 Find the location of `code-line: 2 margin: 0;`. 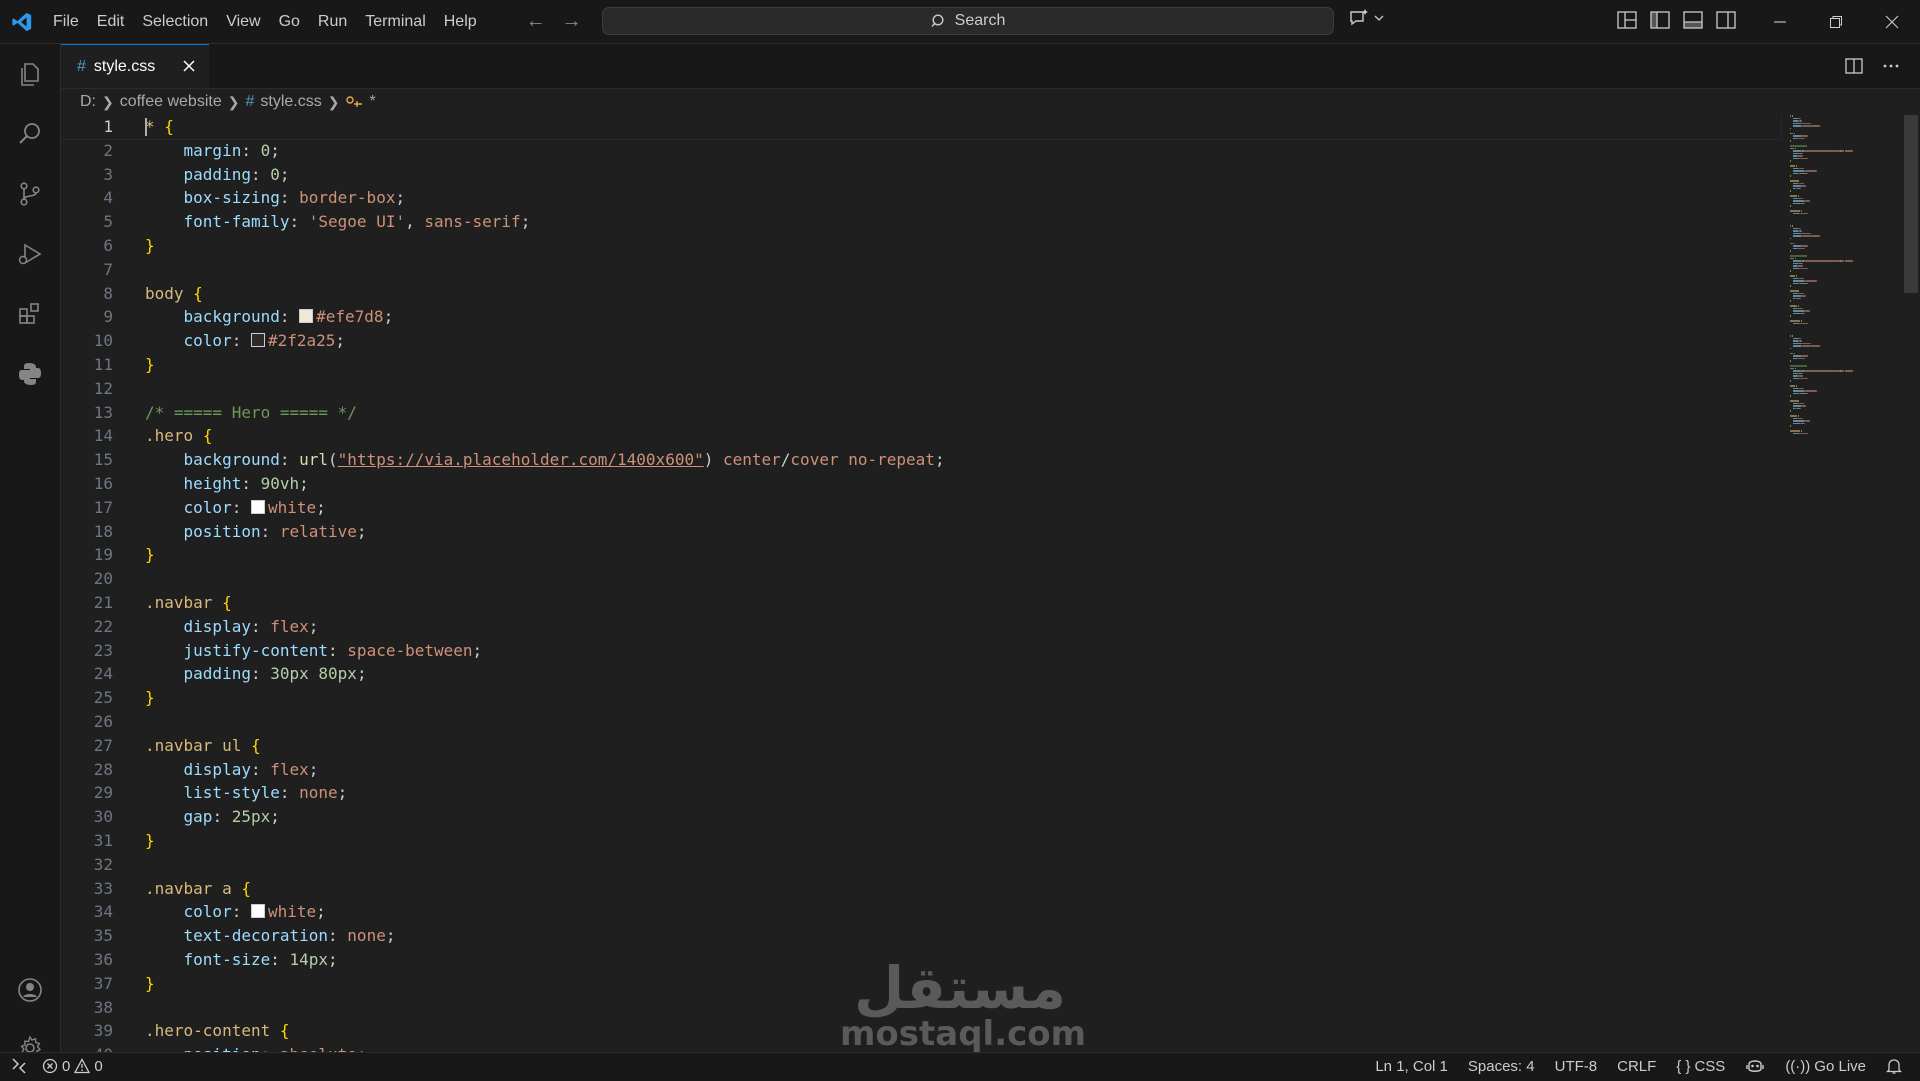

code-line: 2 margin: 0; is located at coordinates (921, 151).